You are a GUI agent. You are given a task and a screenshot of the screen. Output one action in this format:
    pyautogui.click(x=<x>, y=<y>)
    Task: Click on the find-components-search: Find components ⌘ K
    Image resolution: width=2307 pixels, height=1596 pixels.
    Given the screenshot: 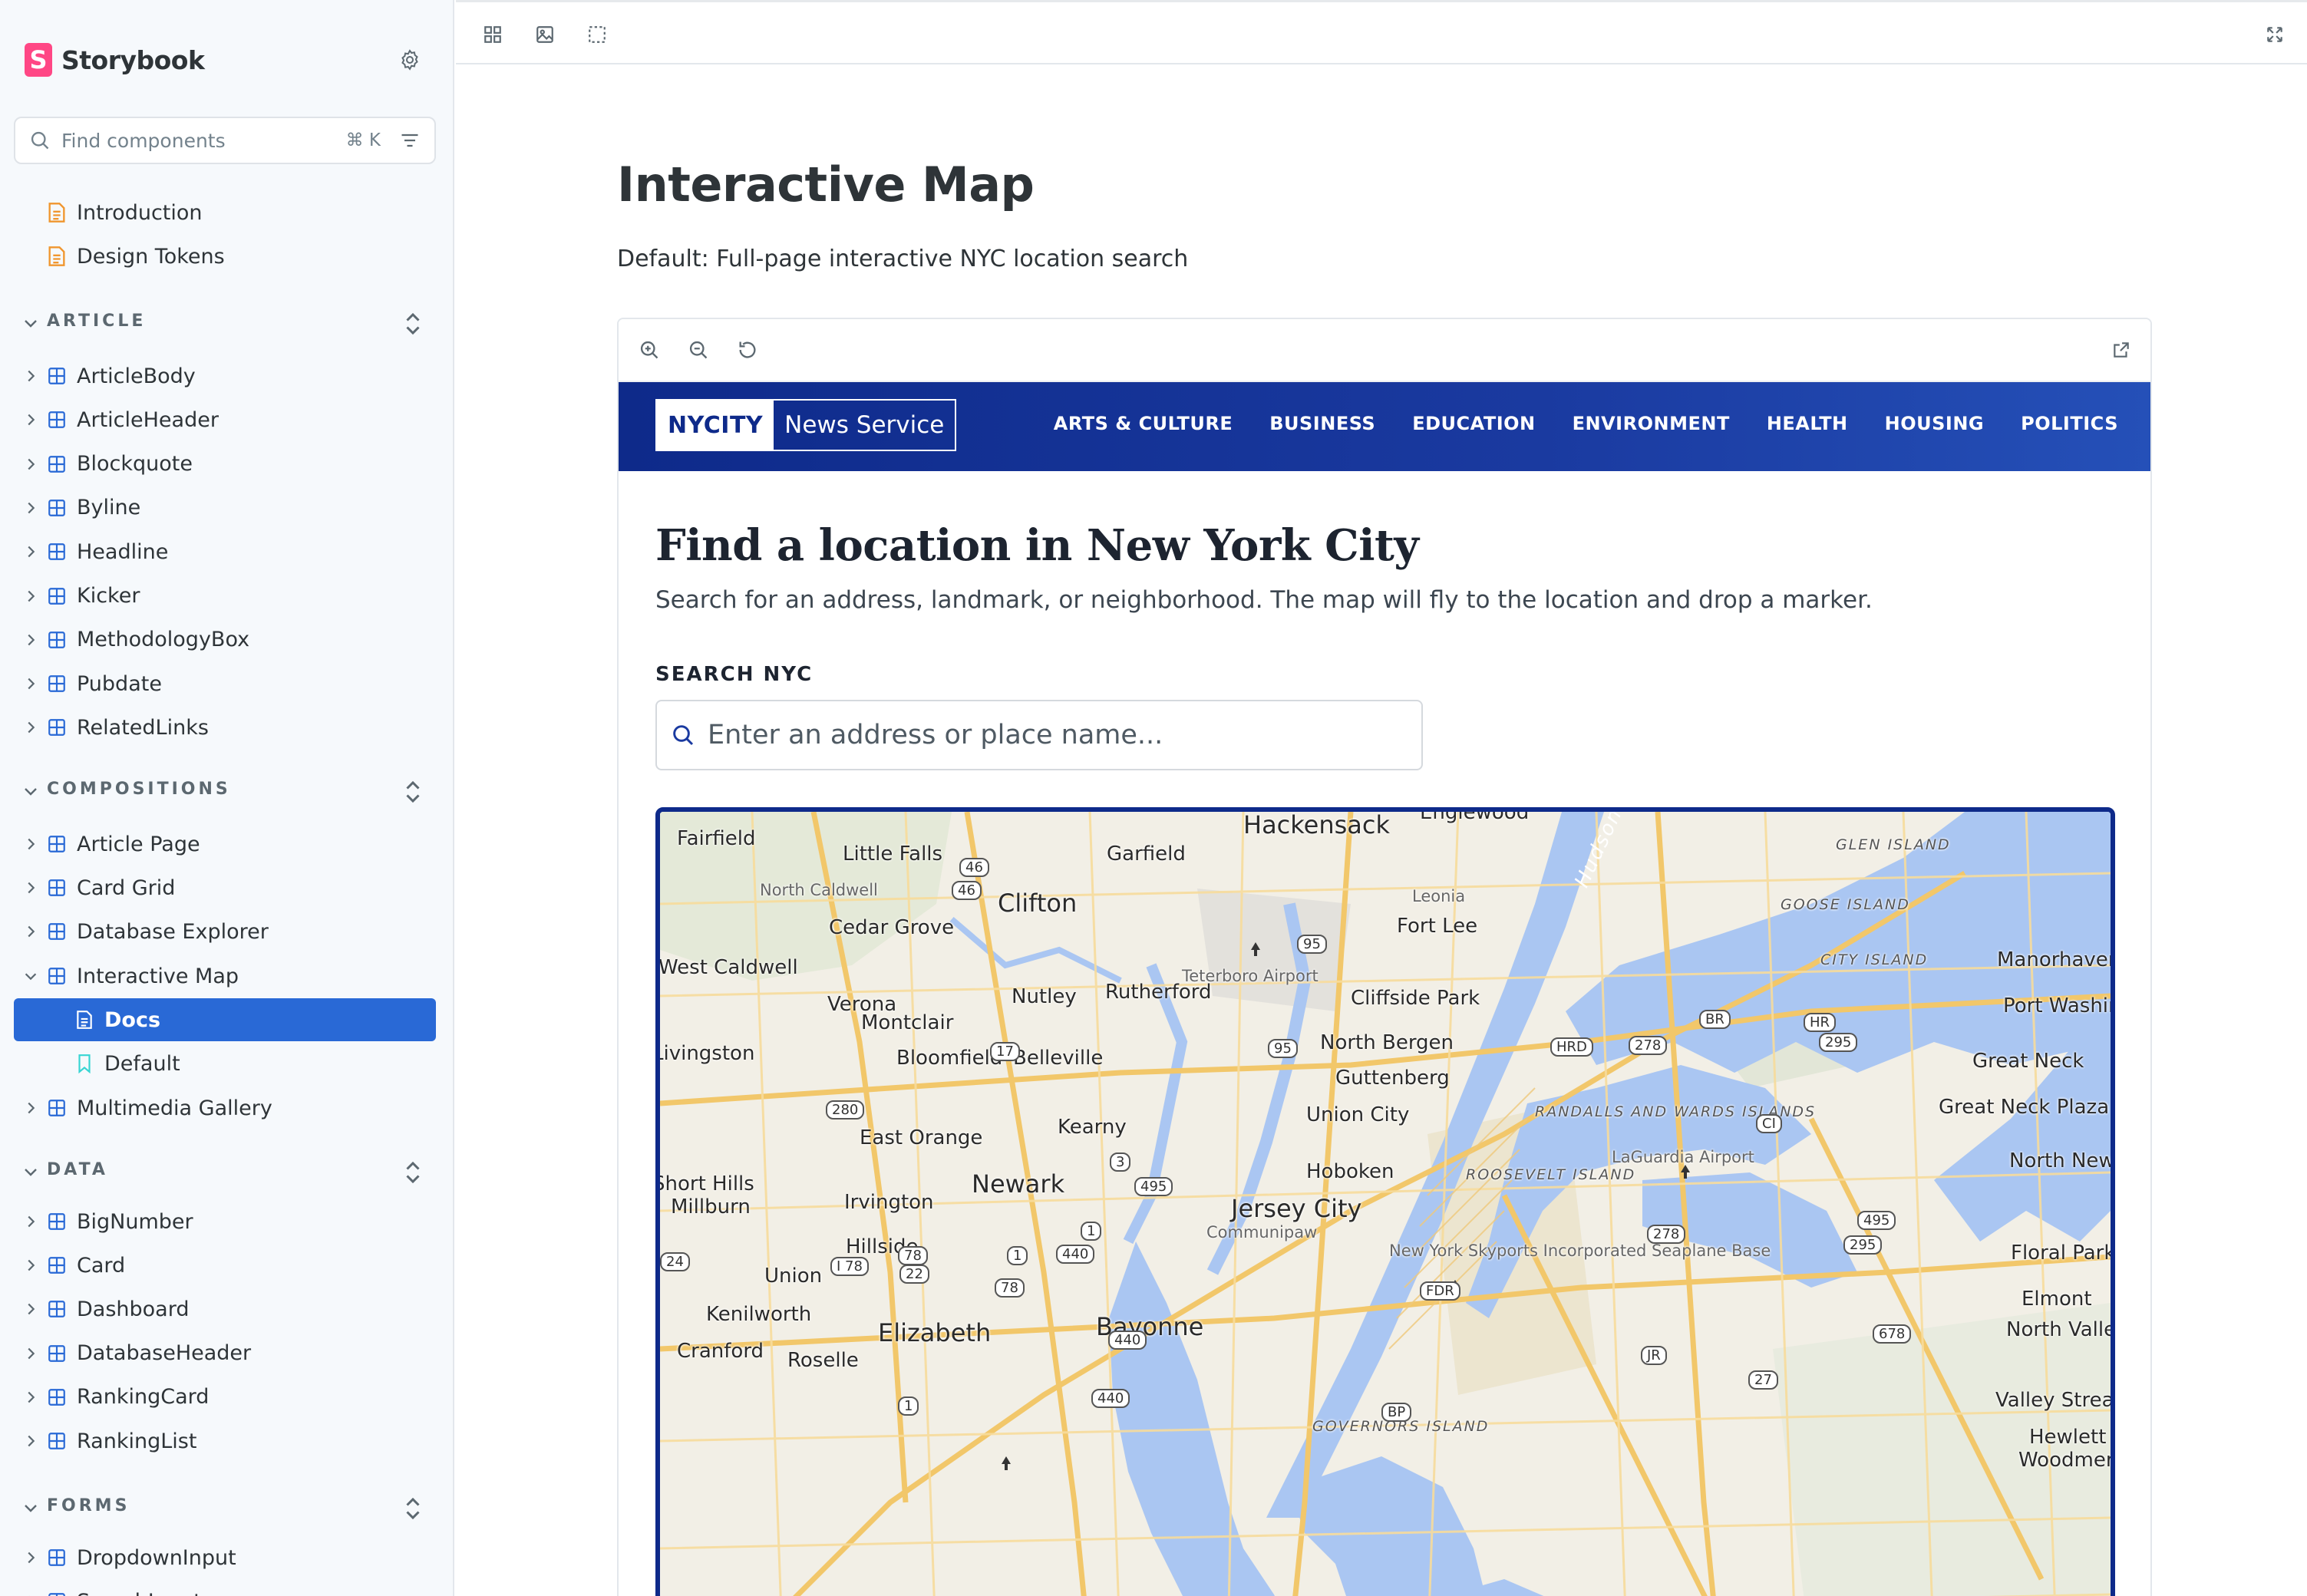 What is the action you would take?
    pyautogui.click(x=225, y=140)
    